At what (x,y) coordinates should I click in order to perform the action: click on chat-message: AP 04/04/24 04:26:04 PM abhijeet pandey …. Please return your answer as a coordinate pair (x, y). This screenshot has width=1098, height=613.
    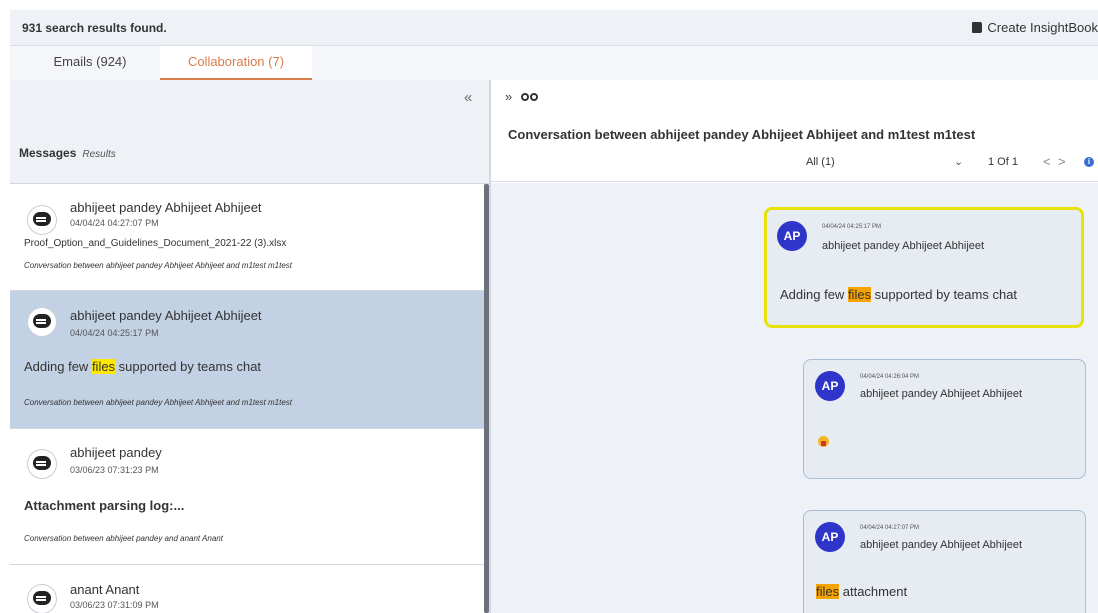
    Looking at the image, I should click on (944, 419).